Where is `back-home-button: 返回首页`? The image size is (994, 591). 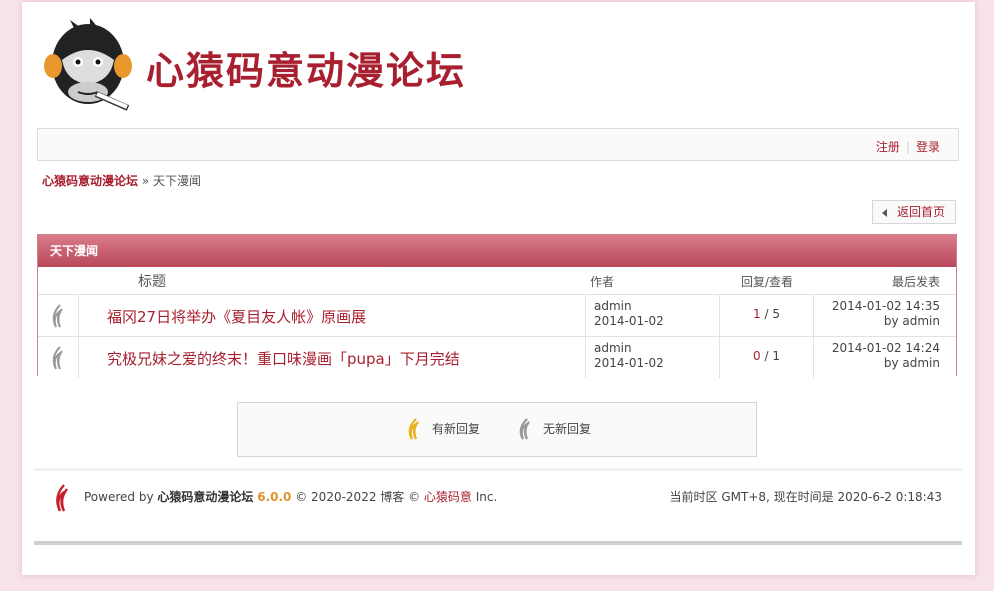 back-home-button: 返回首页 is located at coordinates (914, 212).